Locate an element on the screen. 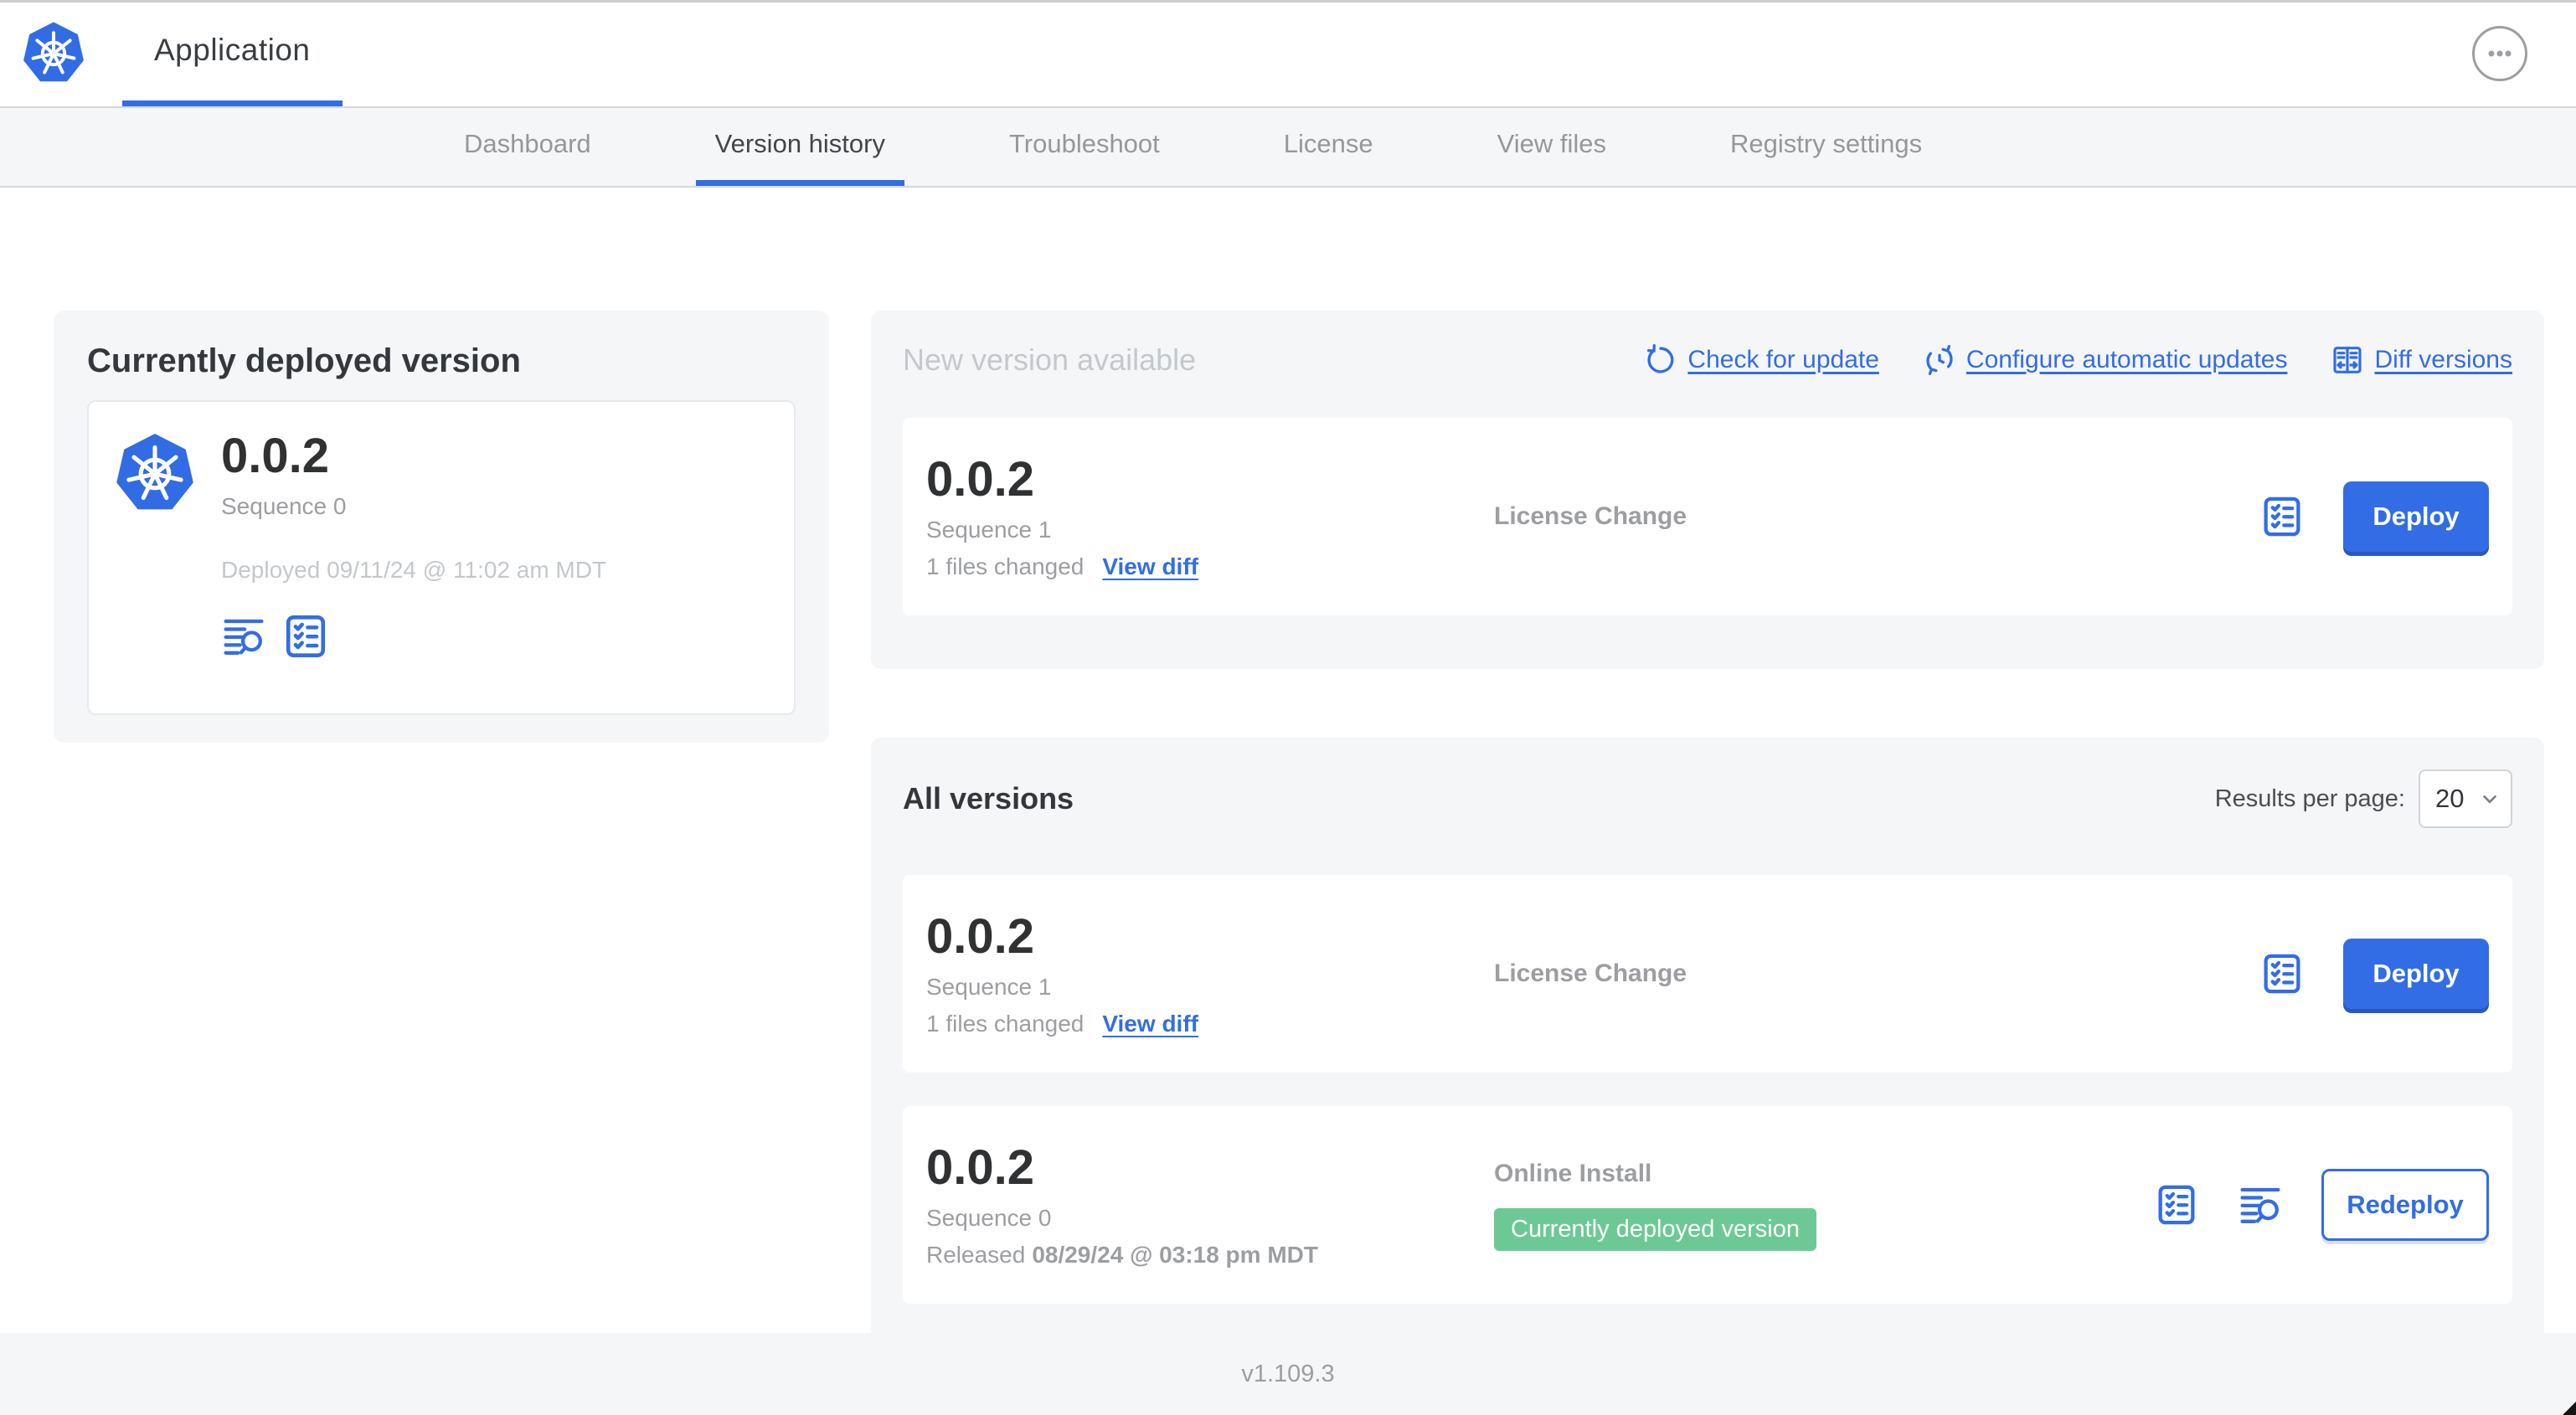 Image resolution: width=2576 pixels, height=1415 pixels. version-source-label: Online Install is located at coordinates (1573, 1173).